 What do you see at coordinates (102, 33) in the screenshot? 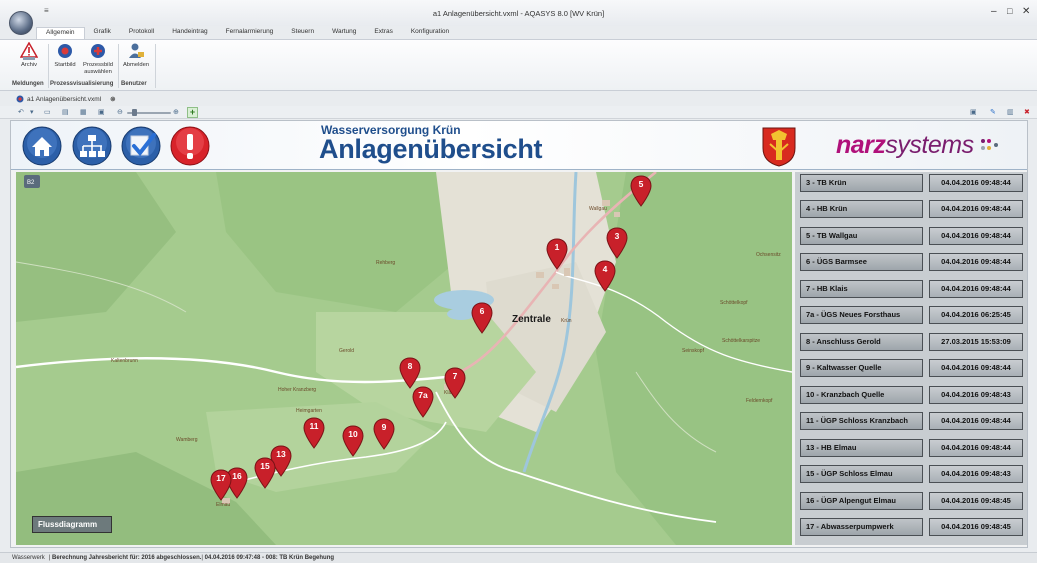
I see `tab-grafik: Grafik` at bounding box center [102, 33].